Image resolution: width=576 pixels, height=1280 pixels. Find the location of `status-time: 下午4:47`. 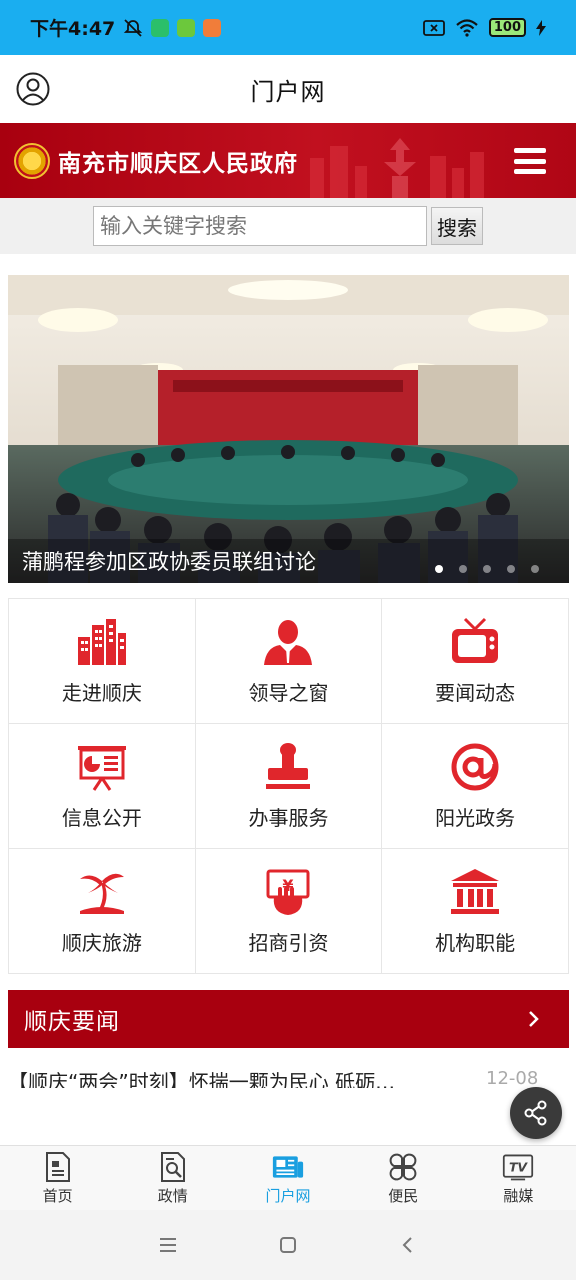

status-time: 下午4:47 is located at coordinates (73, 29).